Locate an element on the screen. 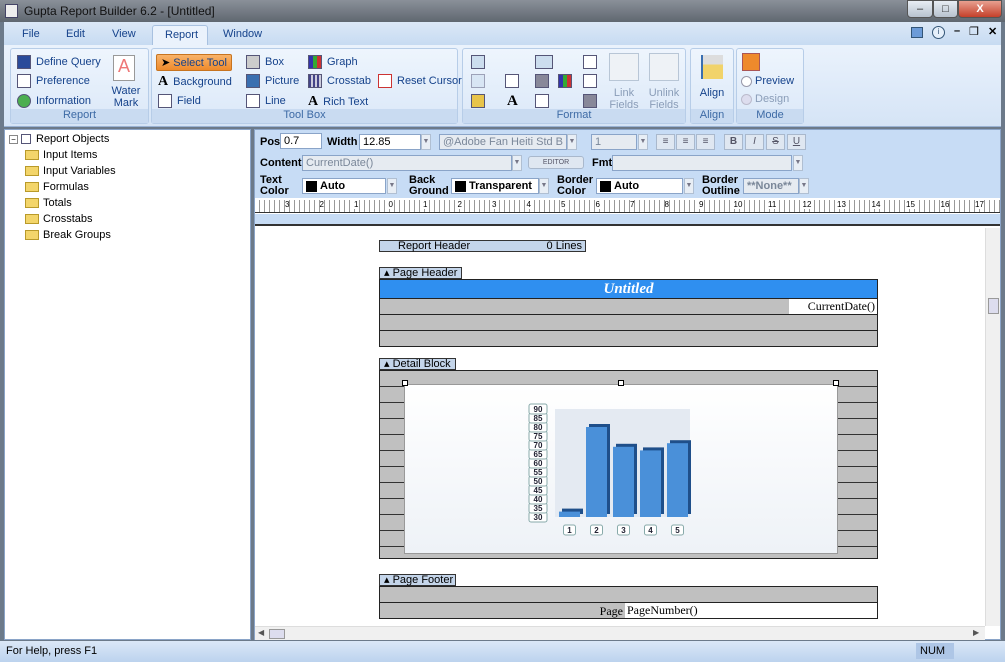 This screenshot has width=1005, height=662. ruler-strip is located at coordinates (627, 220).